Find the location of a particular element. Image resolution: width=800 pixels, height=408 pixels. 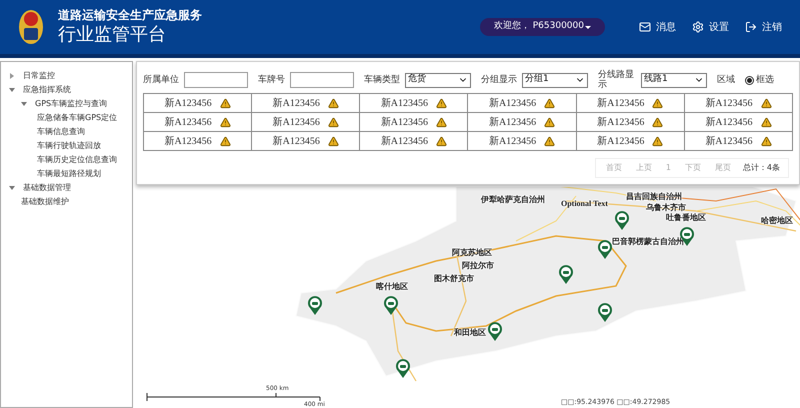

filter-label: 所属单位 is located at coordinates (161, 80).